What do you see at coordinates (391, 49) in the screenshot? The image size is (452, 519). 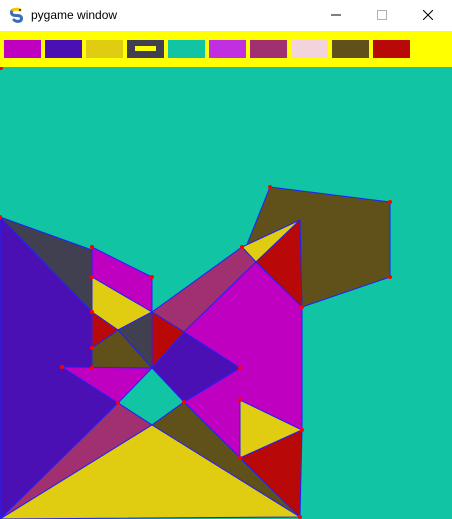 I see `swatch-red` at bounding box center [391, 49].